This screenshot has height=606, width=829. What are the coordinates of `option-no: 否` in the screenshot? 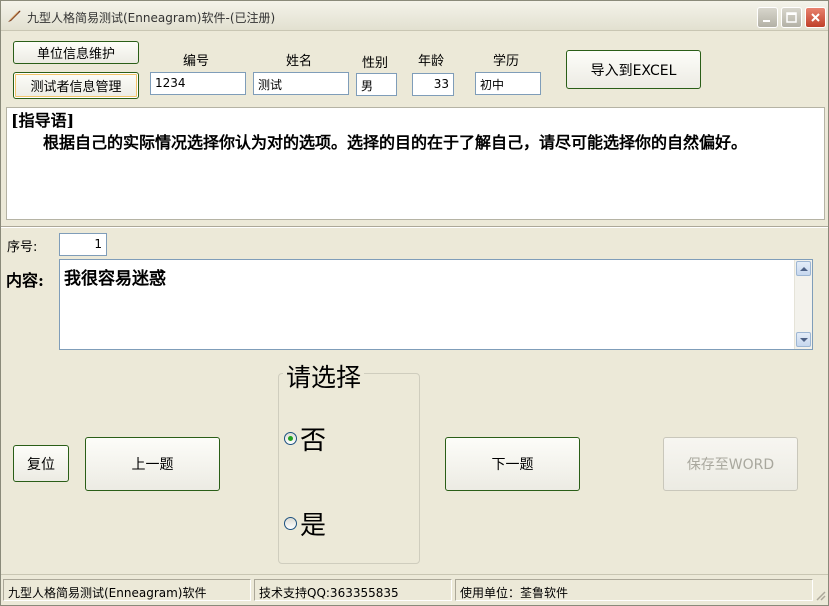 It's located at (305, 438).